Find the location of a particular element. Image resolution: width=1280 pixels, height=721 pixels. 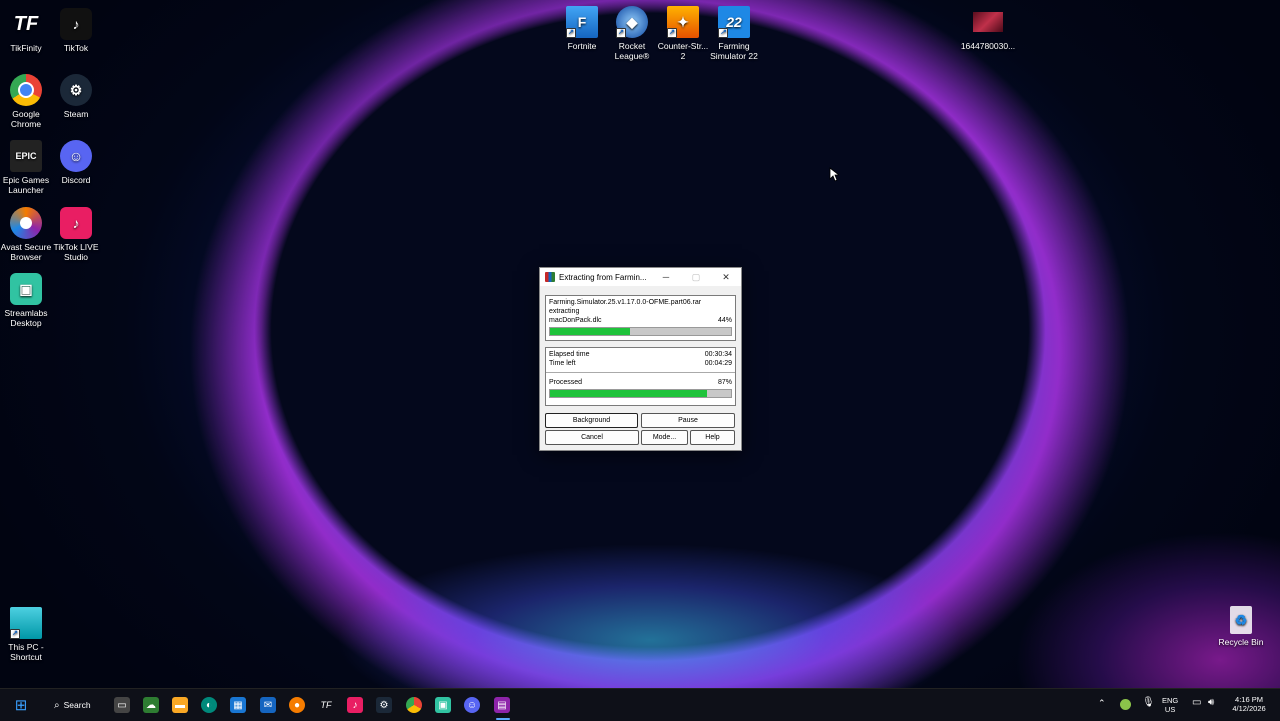

epic-games-icon: EPIC is located at coordinates (26, 156).